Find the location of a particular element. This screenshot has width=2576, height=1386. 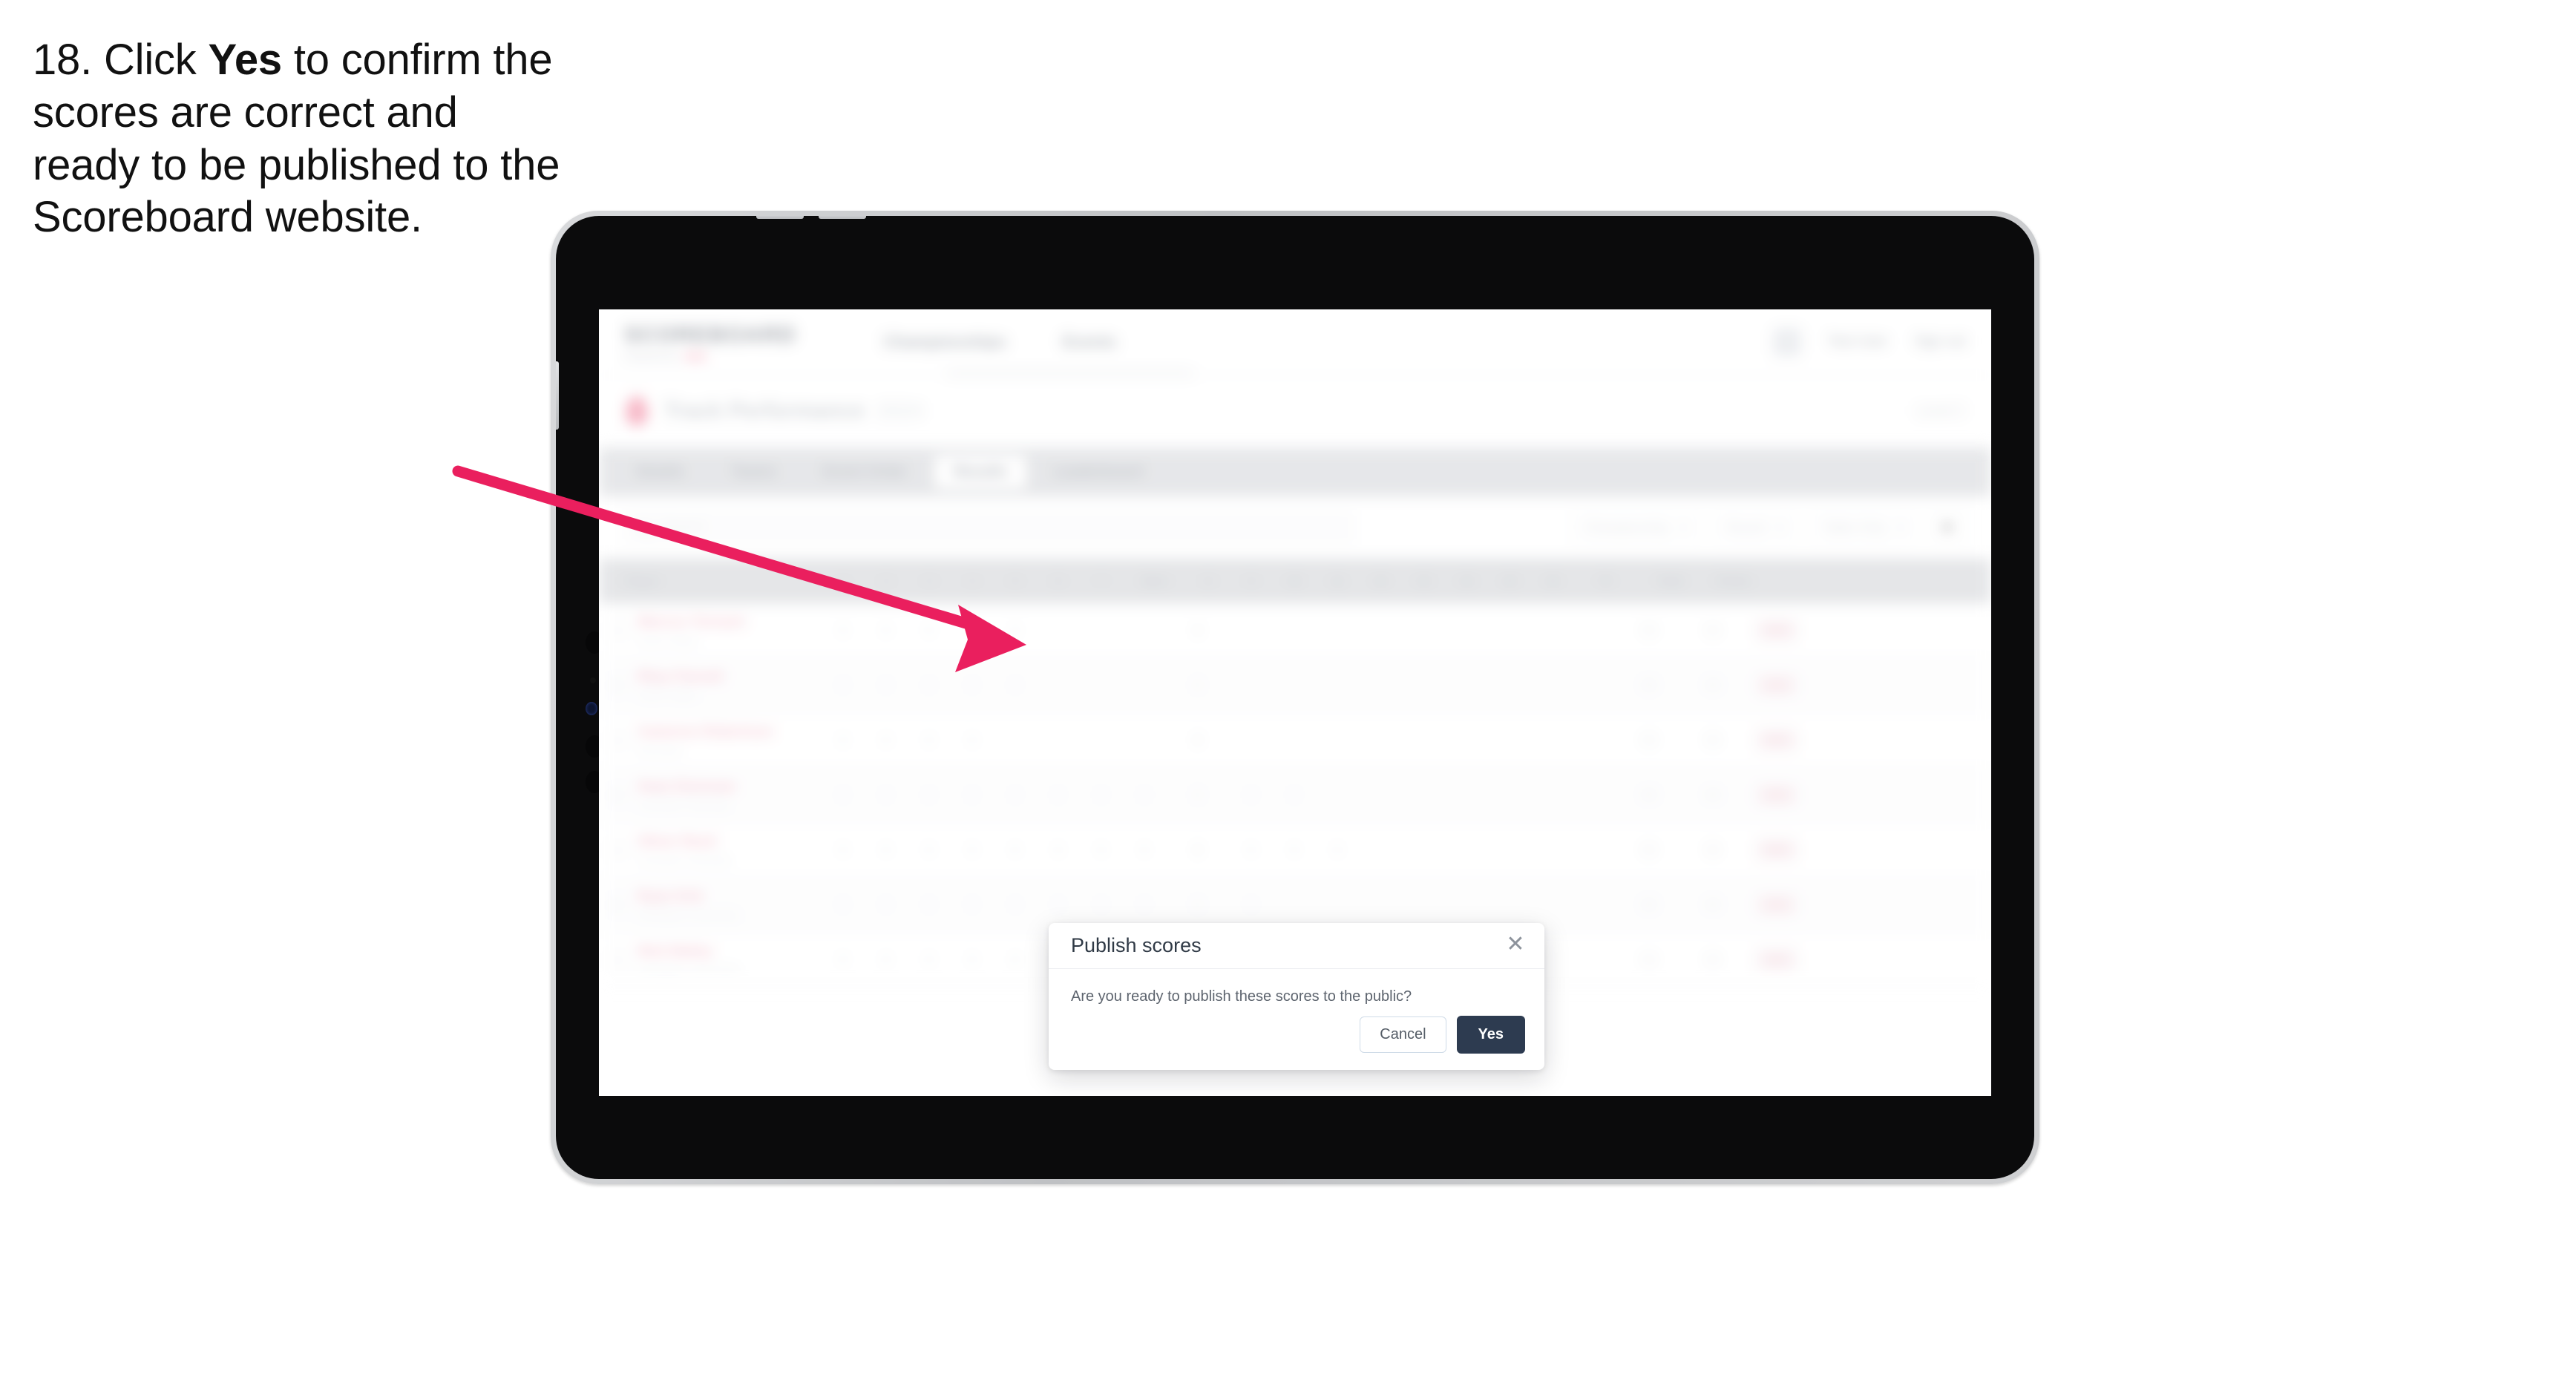

column-header-best: Best is located at coordinates (1154, 581).